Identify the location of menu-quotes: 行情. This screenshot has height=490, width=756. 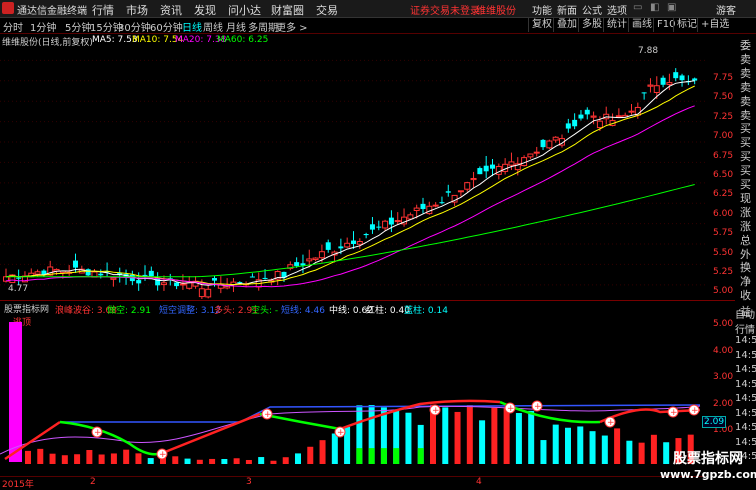
(103, 10).